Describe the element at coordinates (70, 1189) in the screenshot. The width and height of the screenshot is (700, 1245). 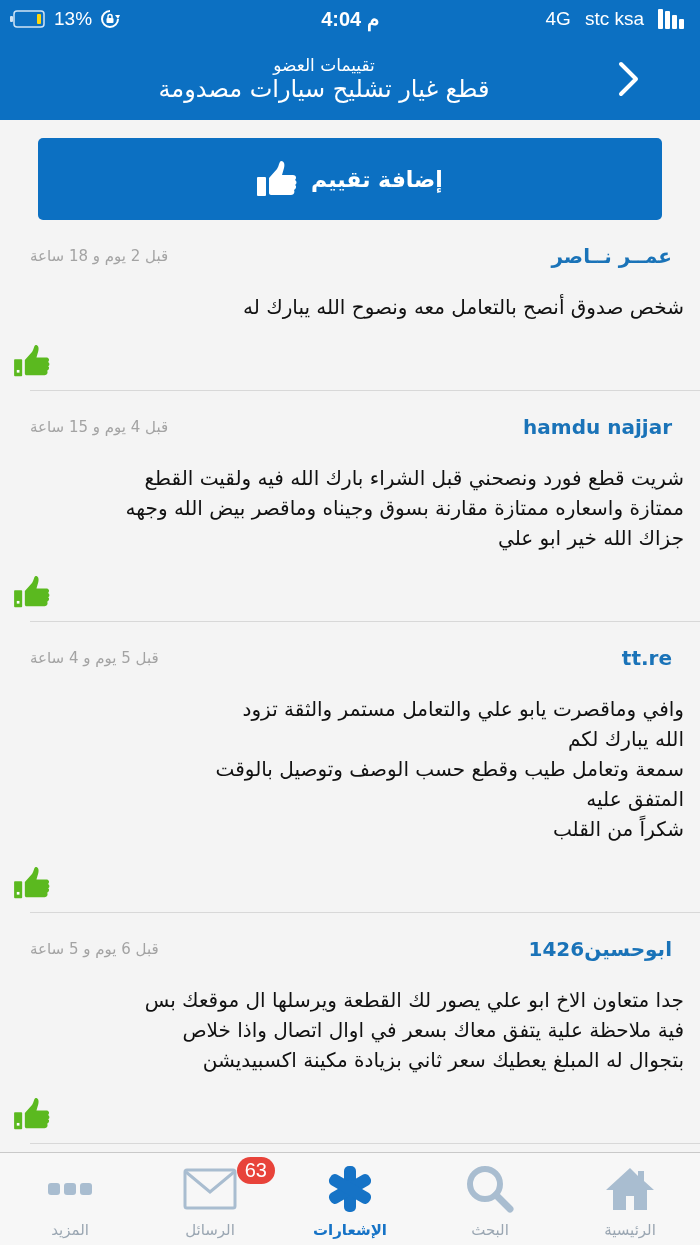
I see `more-icon` at that location.